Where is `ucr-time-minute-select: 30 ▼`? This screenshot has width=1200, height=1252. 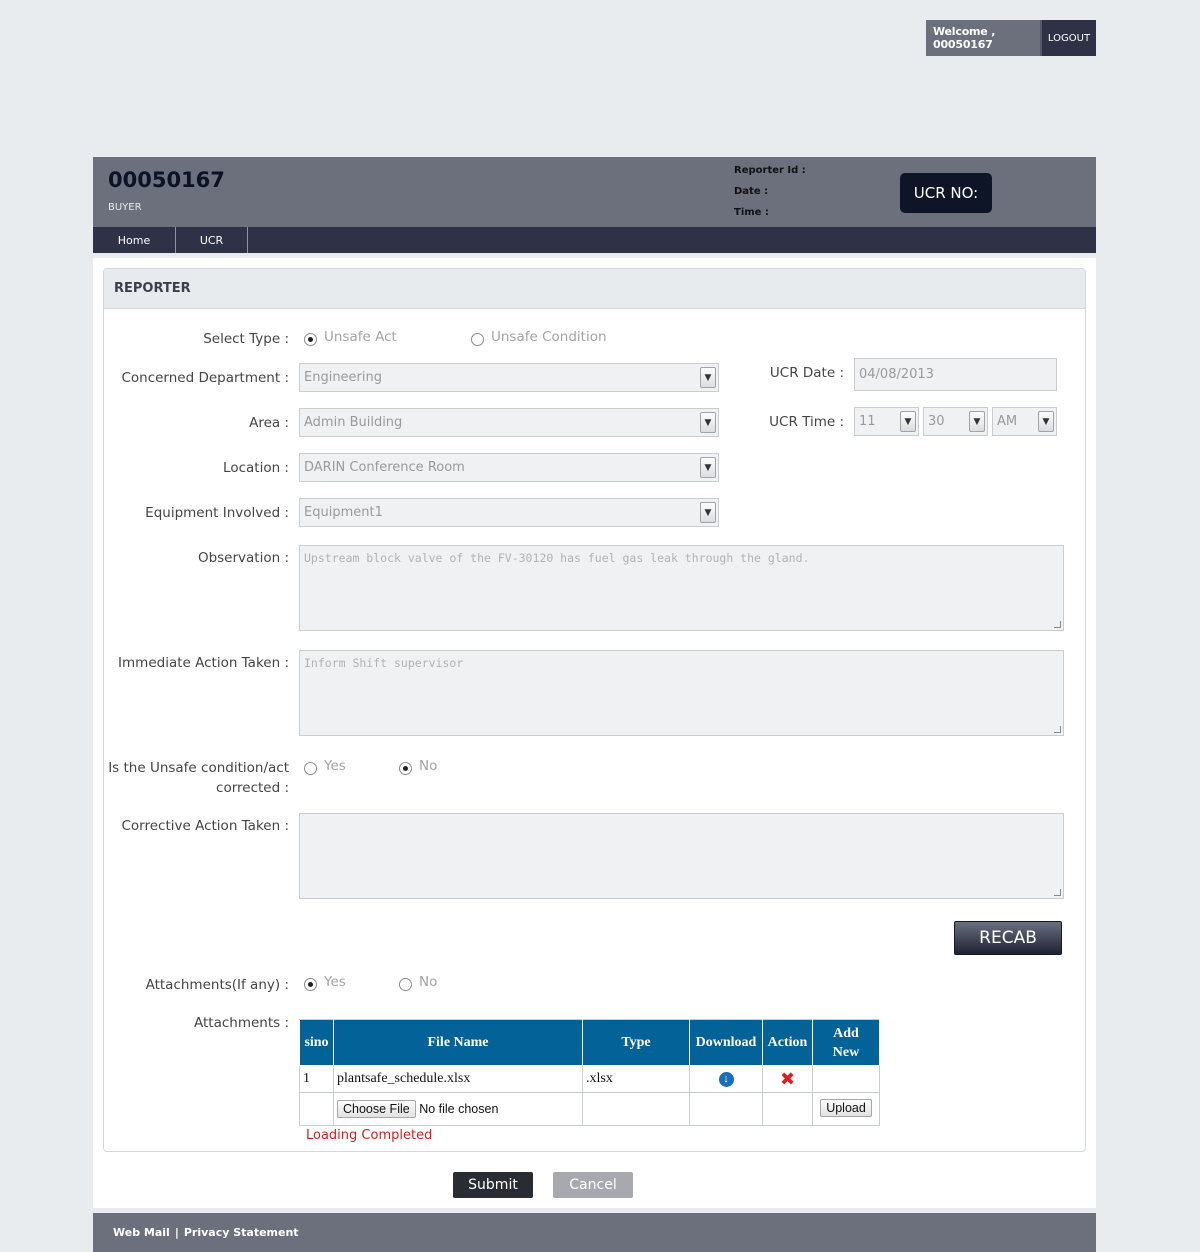
ucr-time-minute-select: 30 ▼ is located at coordinates (955, 421).